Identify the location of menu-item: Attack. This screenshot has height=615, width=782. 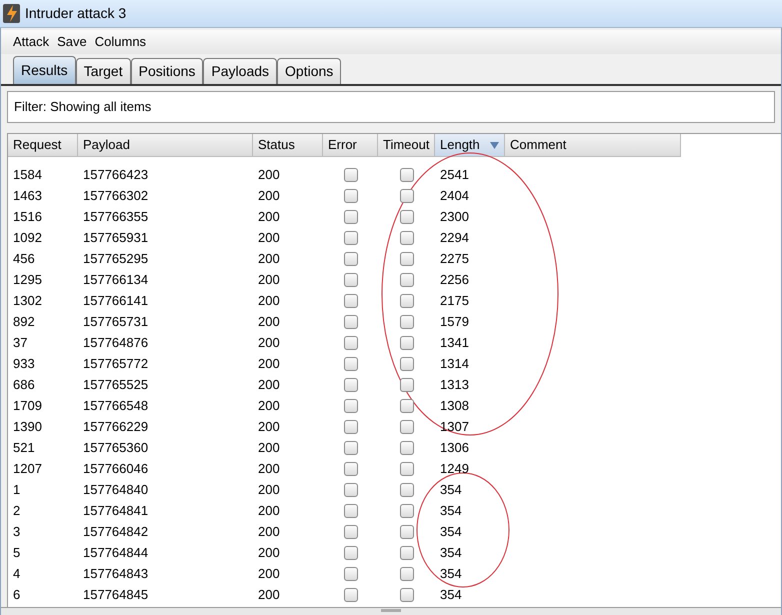
(31, 42).